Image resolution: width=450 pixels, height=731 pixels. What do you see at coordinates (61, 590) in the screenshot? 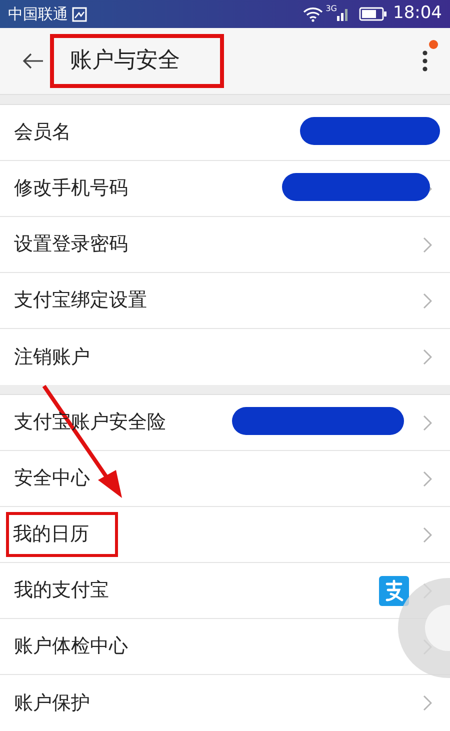
I see `row-label: 我的支付宝` at bounding box center [61, 590].